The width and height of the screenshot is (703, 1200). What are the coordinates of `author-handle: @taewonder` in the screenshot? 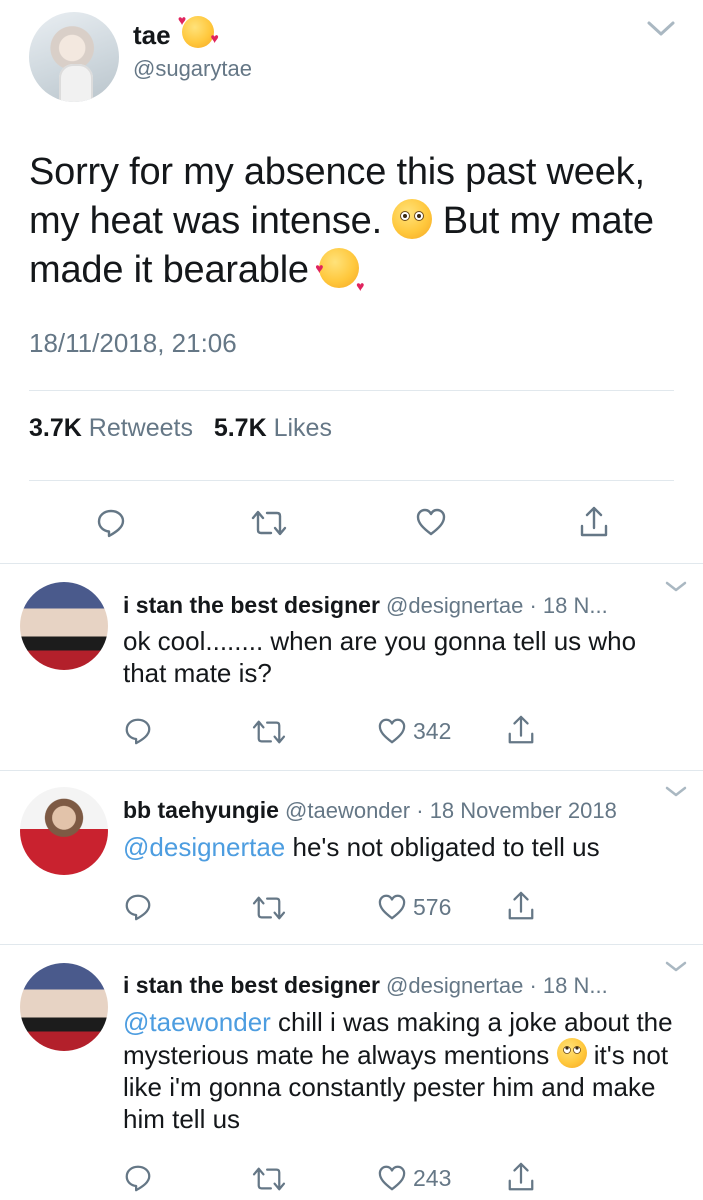 It's located at (347, 810).